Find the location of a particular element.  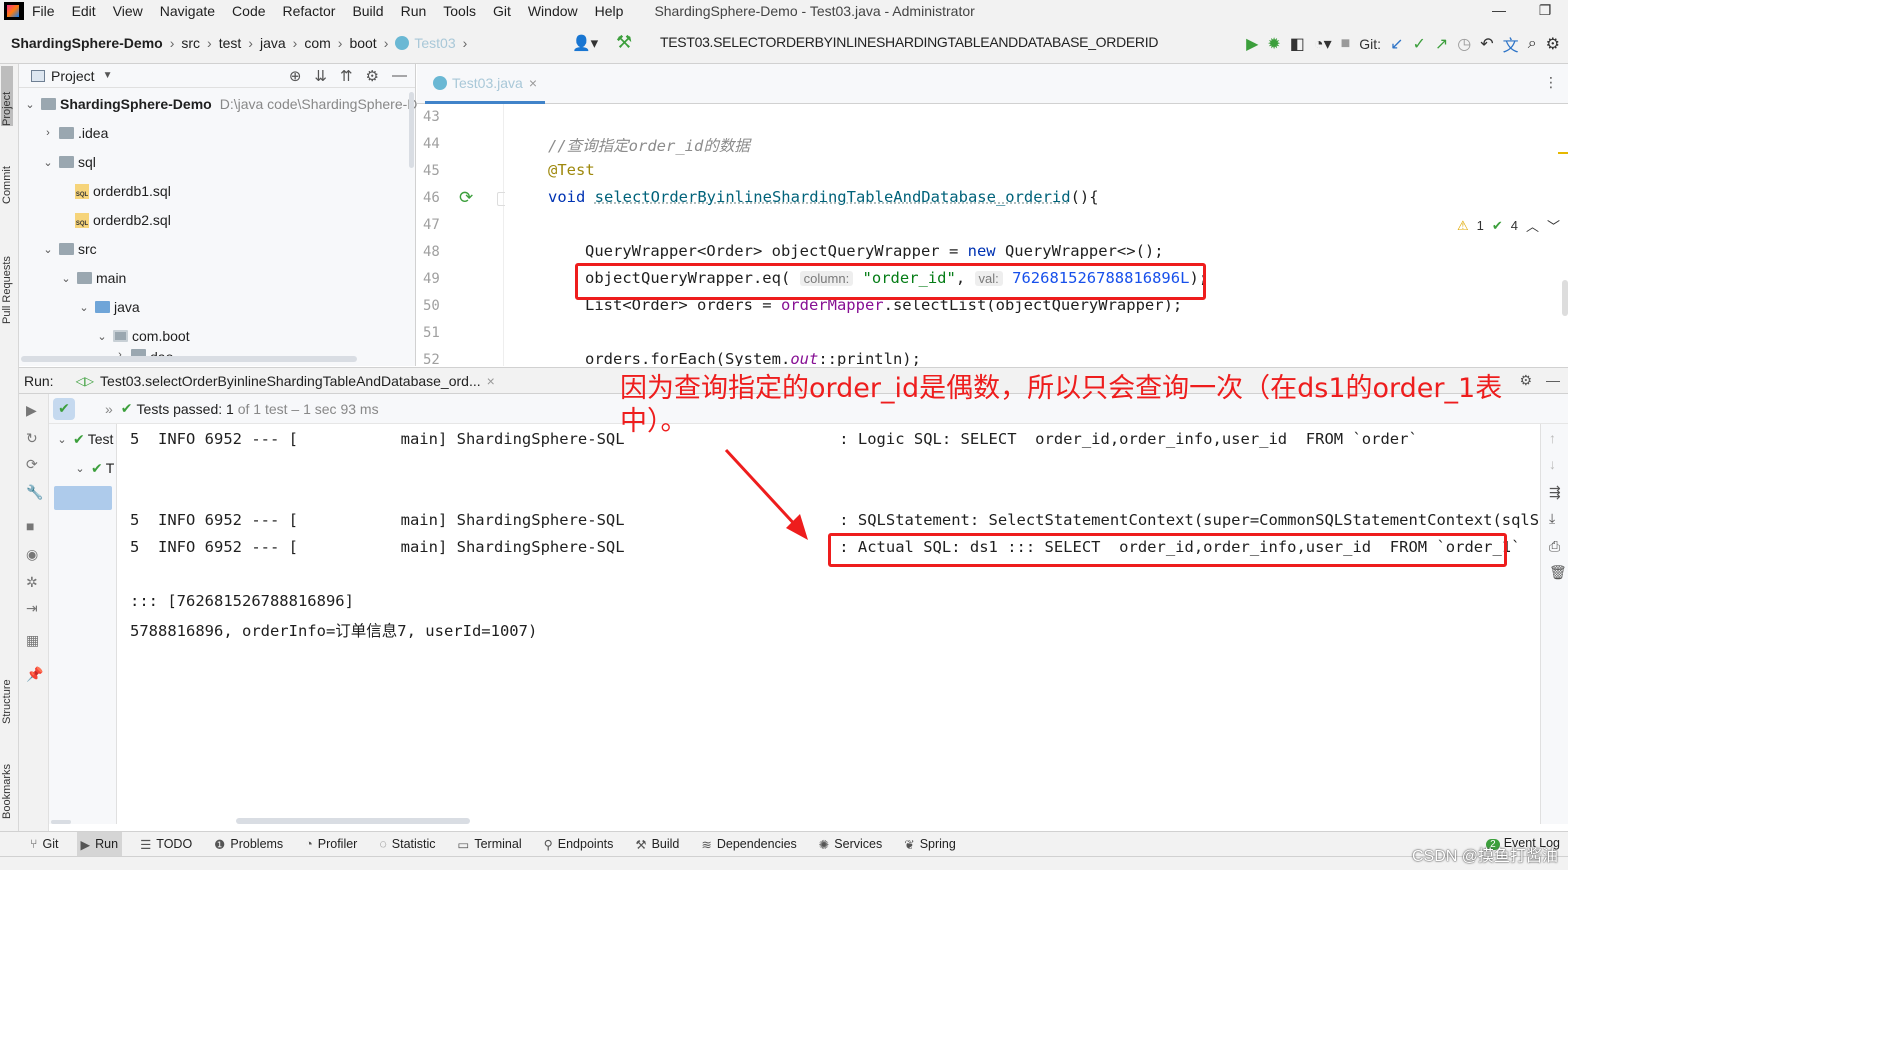

tool-run: ▶ Run is located at coordinates (99, 844).